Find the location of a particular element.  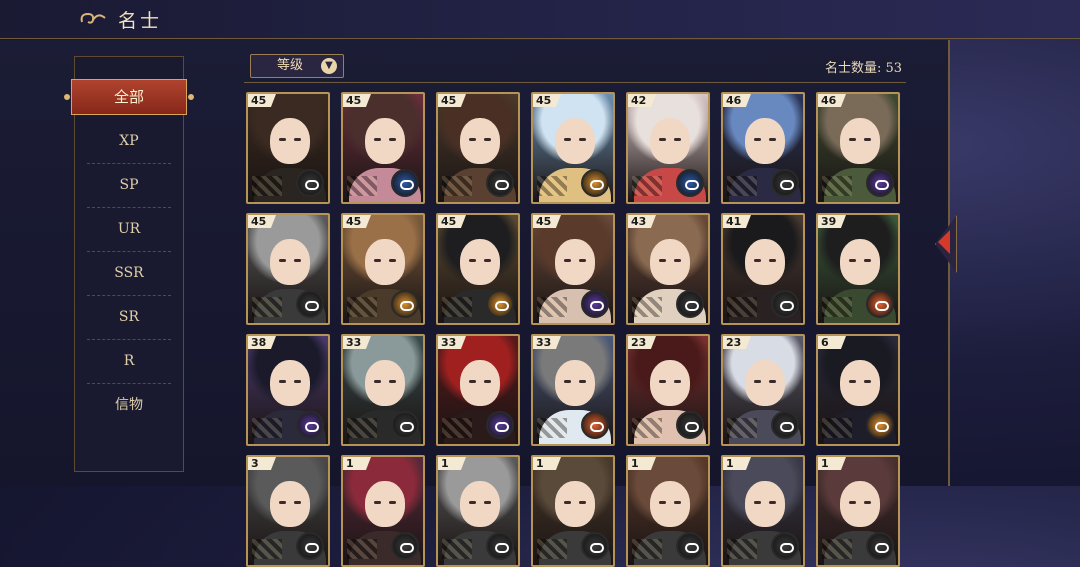

arrow-left-icon is located at coordinates (944, 242).